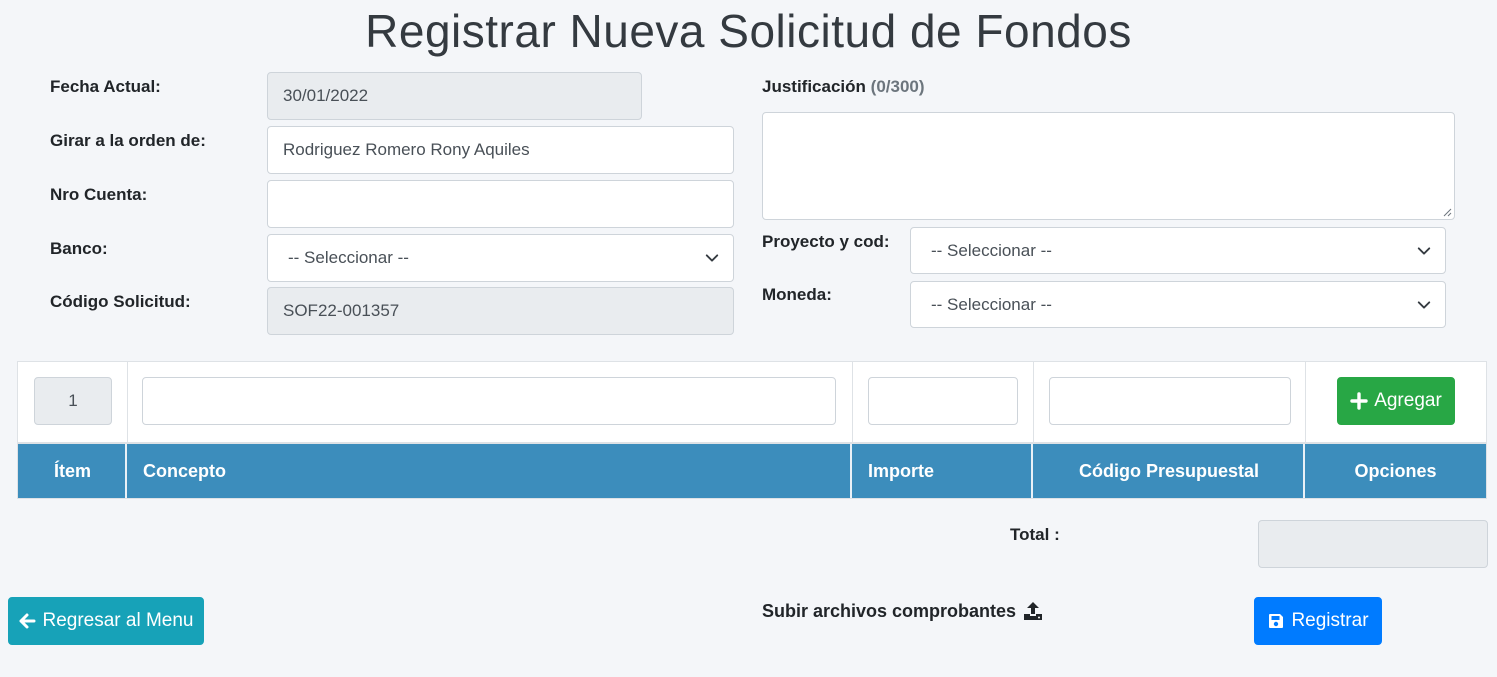 The width and height of the screenshot is (1497, 677). I want to click on resize-grip-icon, so click(1447, 212).